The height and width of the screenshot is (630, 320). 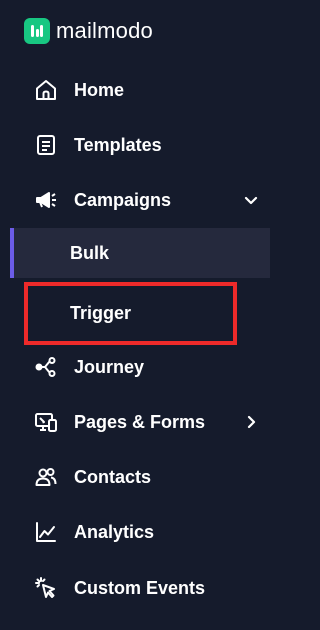 I want to click on nav-item-home: Home, so click(x=135, y=90).